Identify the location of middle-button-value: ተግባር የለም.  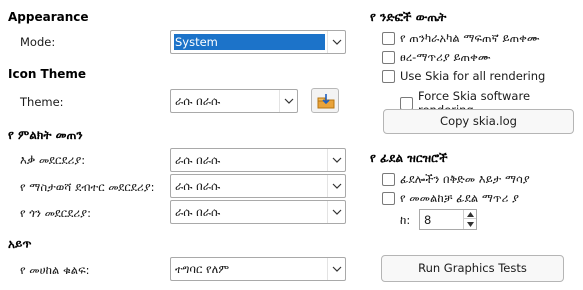
(202, 269).